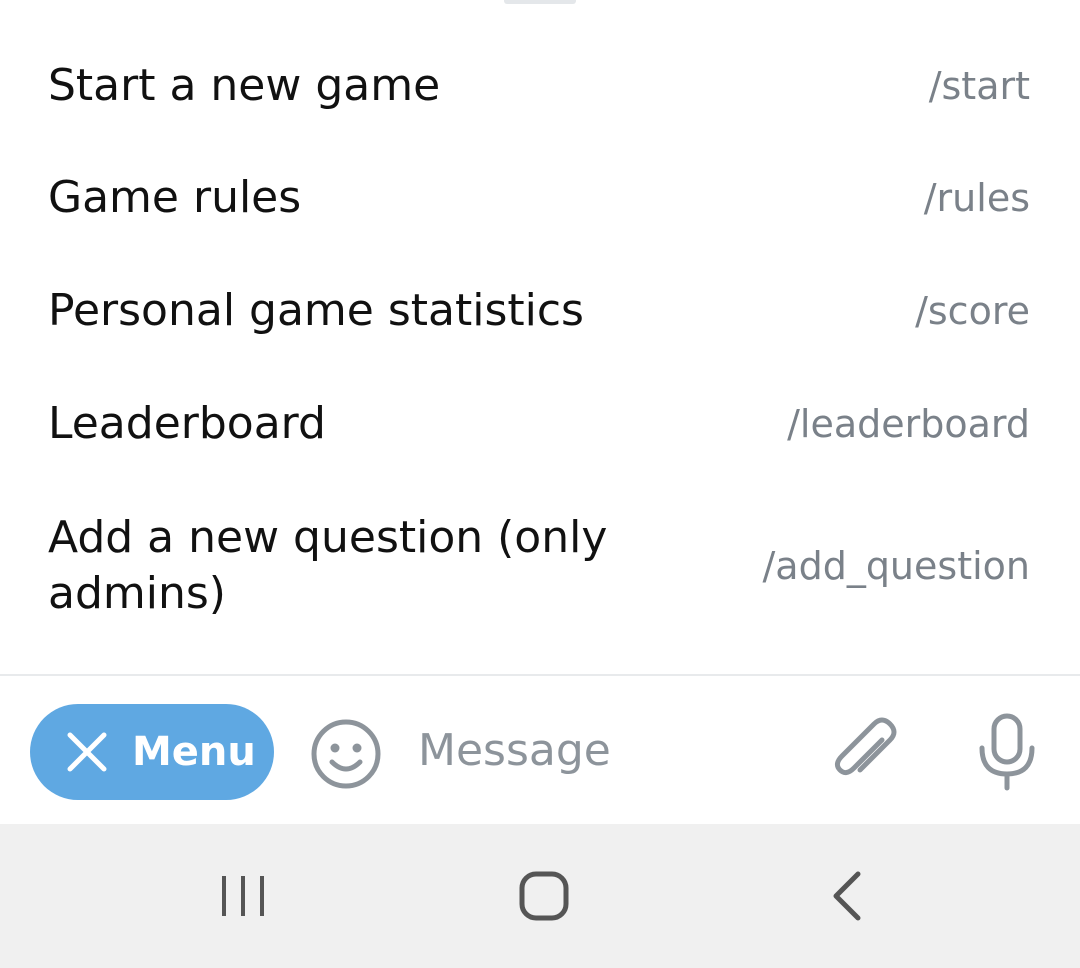 This screenshot has height=968, width=1080. Describe the element at coordinates (972, 311) in the screenshot. I see `command-name: /score` at that location.